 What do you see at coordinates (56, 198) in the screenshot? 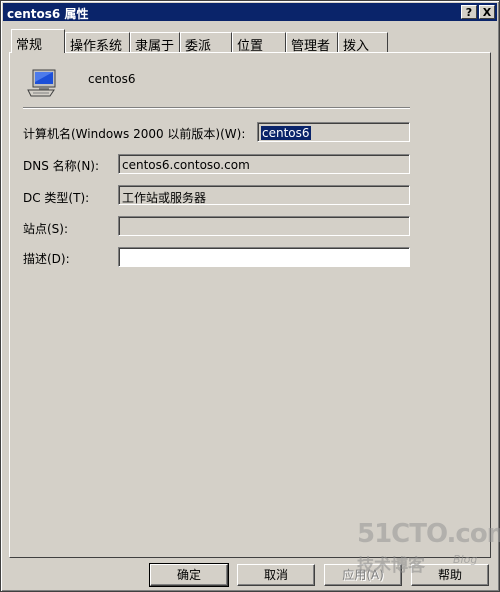
I see `dc-type-label: DC 类型(T):` at bounding box center [56, 198].